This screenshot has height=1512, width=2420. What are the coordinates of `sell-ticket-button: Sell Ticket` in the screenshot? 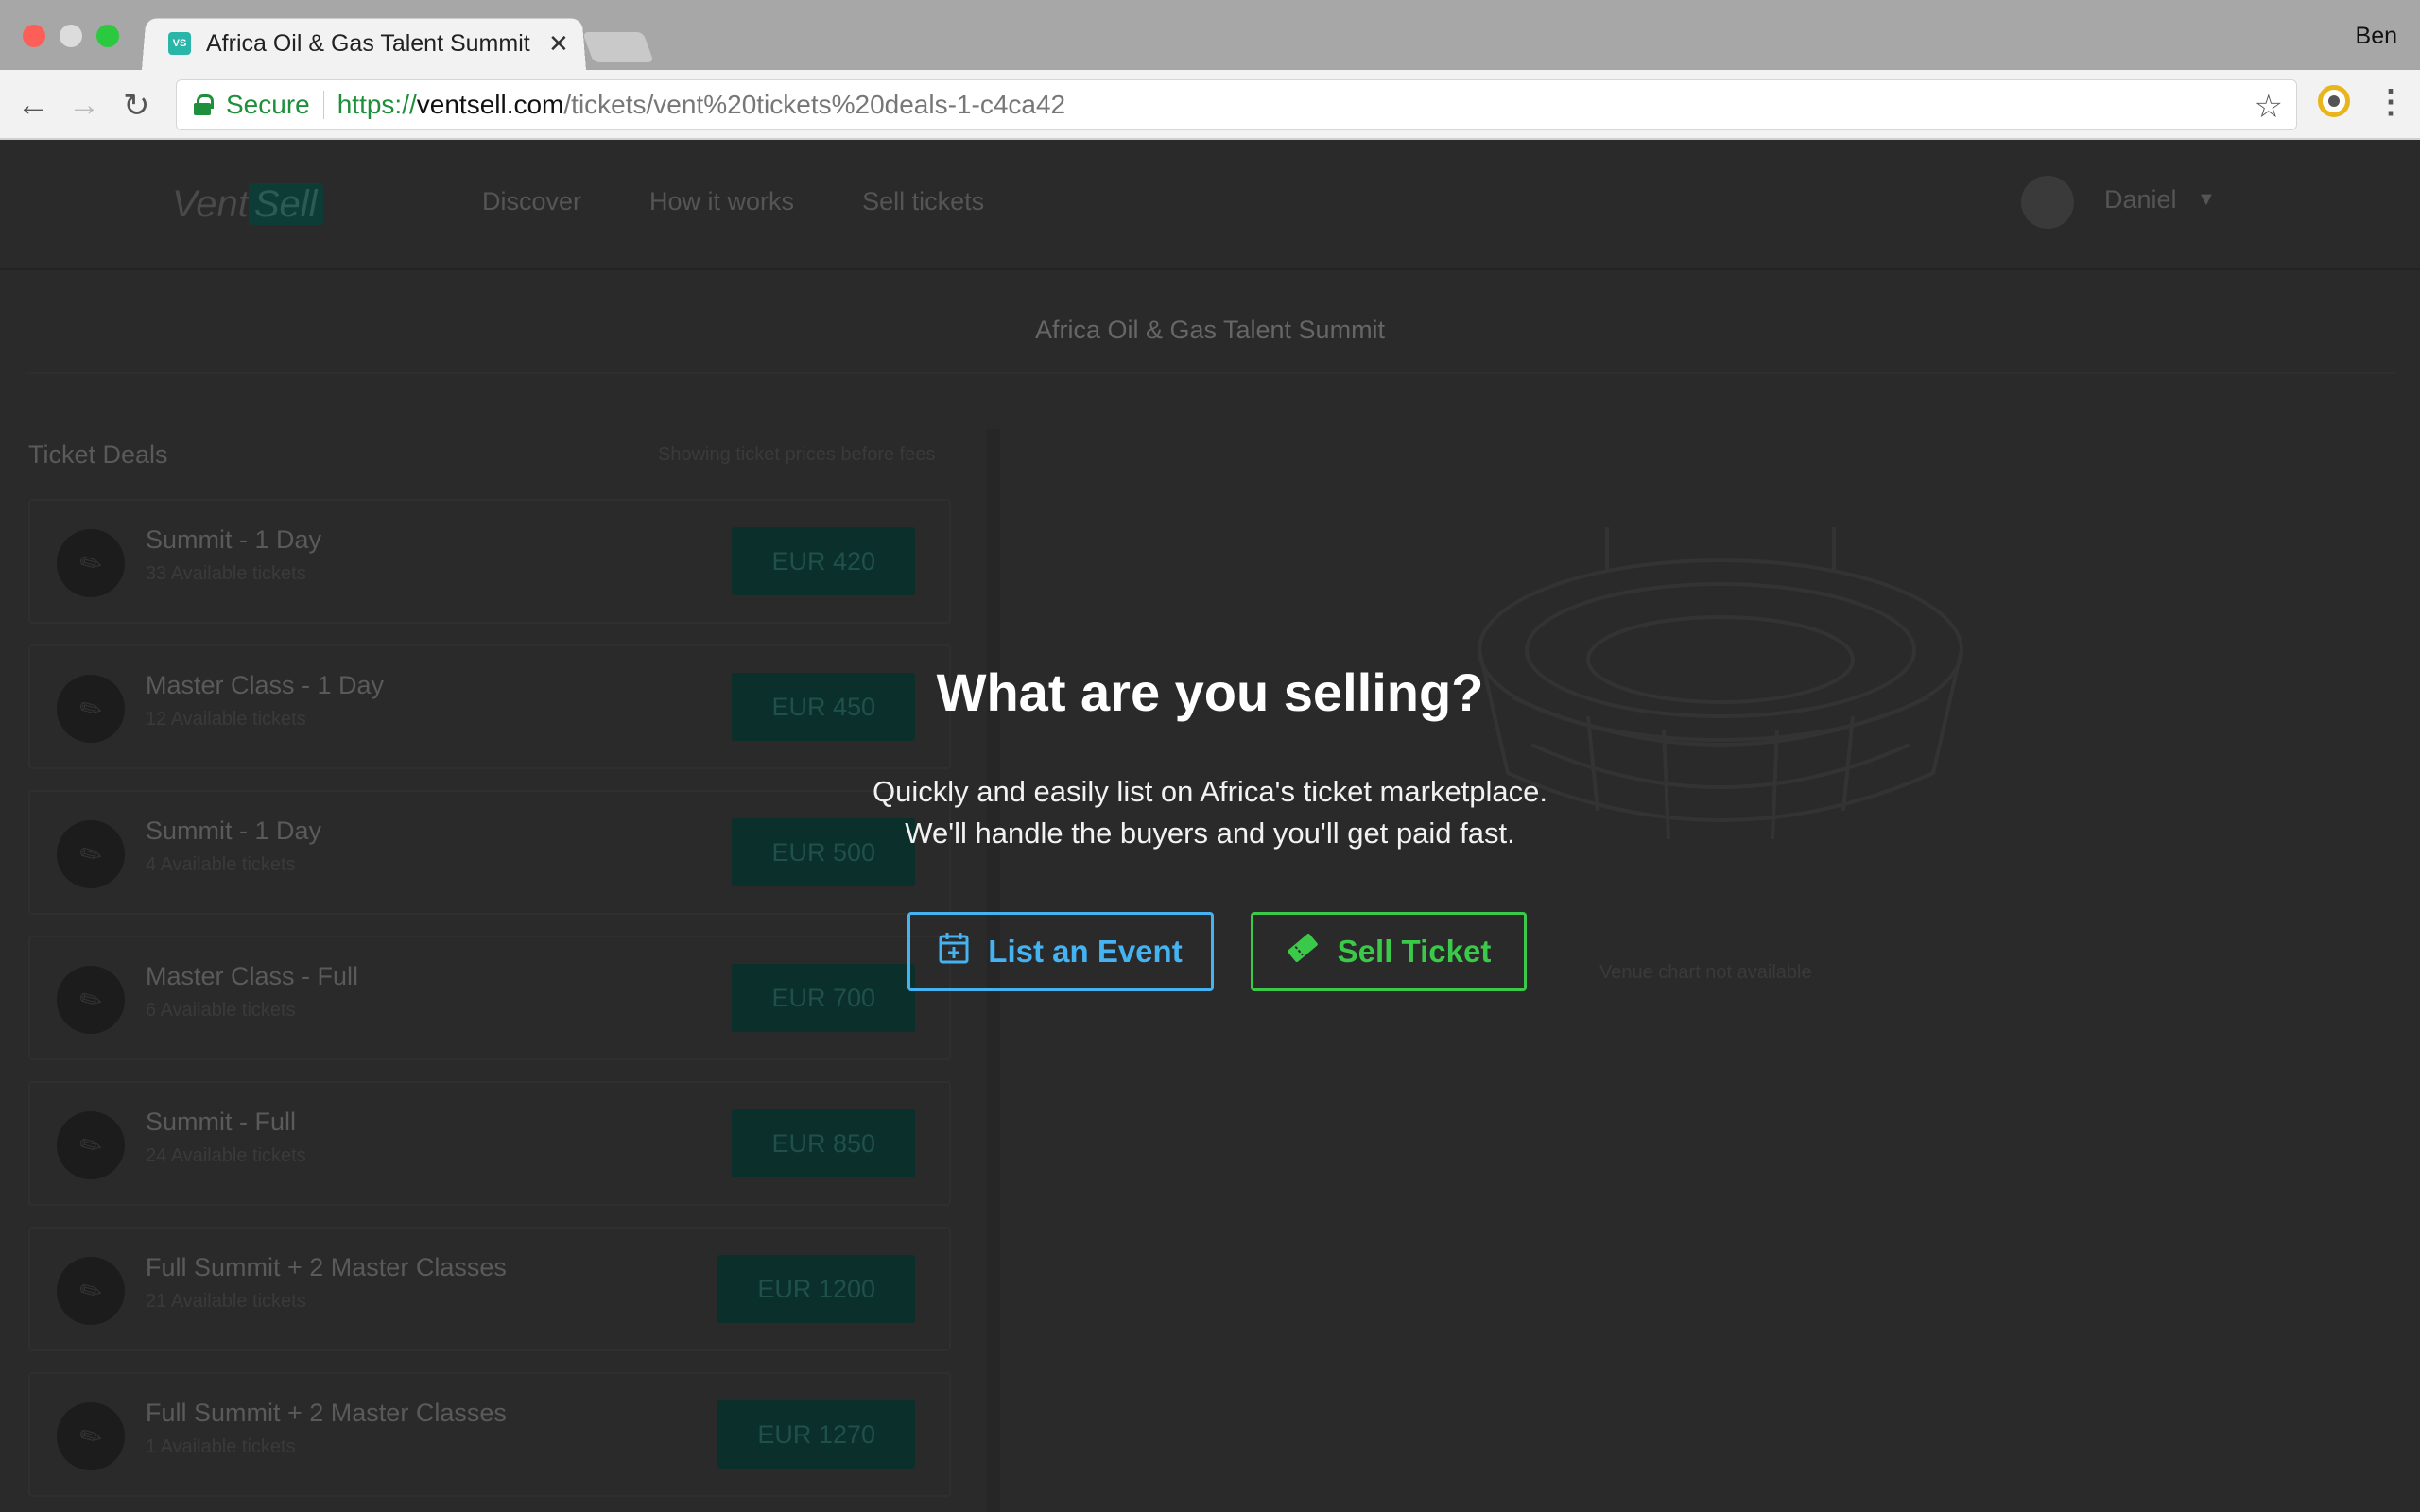 It's located at (1389, 951).